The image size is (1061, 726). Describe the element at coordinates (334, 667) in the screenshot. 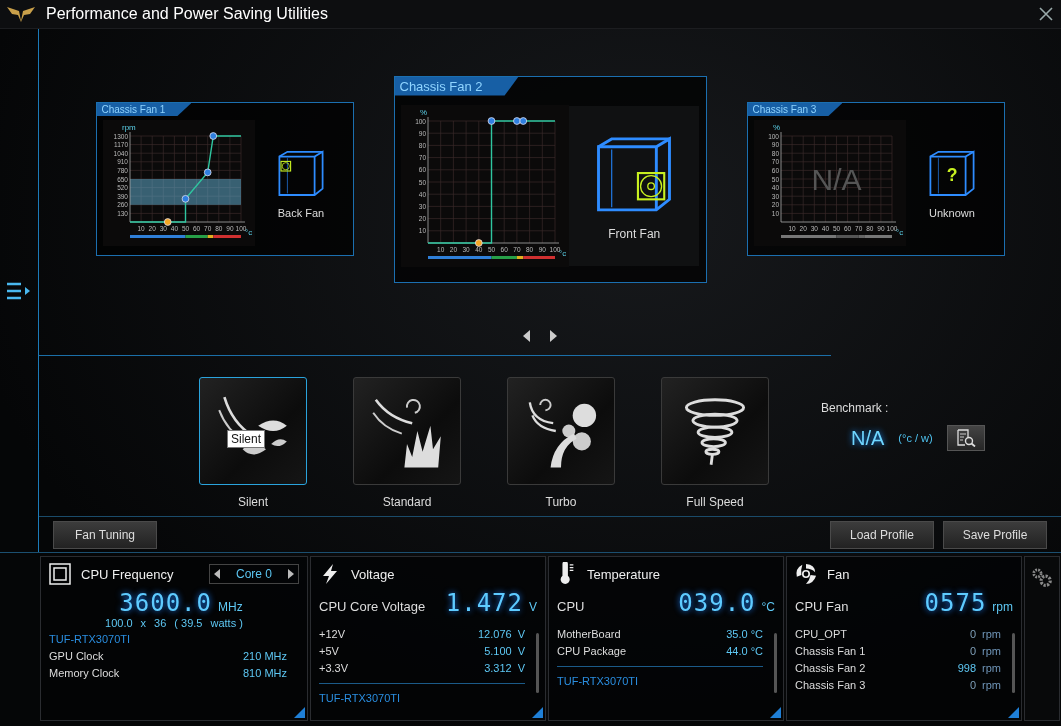

I see `sensor-label: +3.3V` at that location.